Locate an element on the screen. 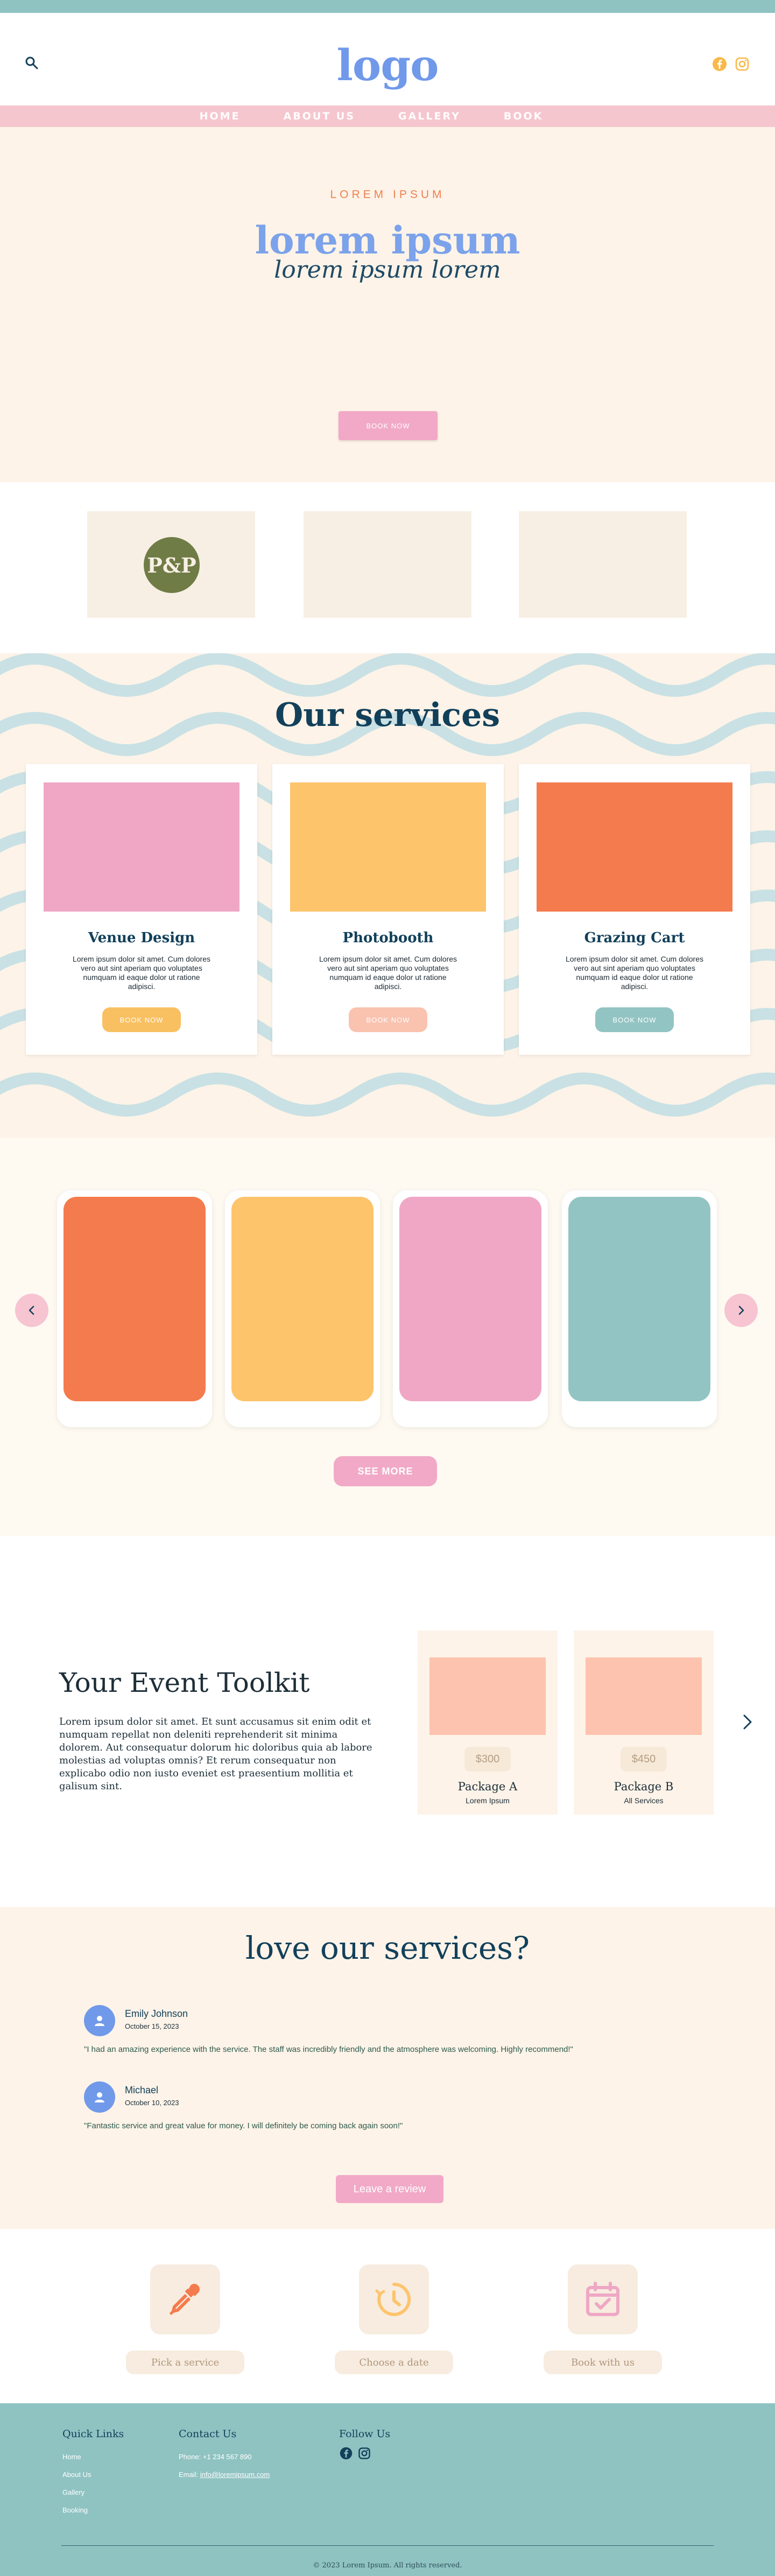 The image size is (775, 2576). chevron-left-icon is located at coordinates (31, 1310).